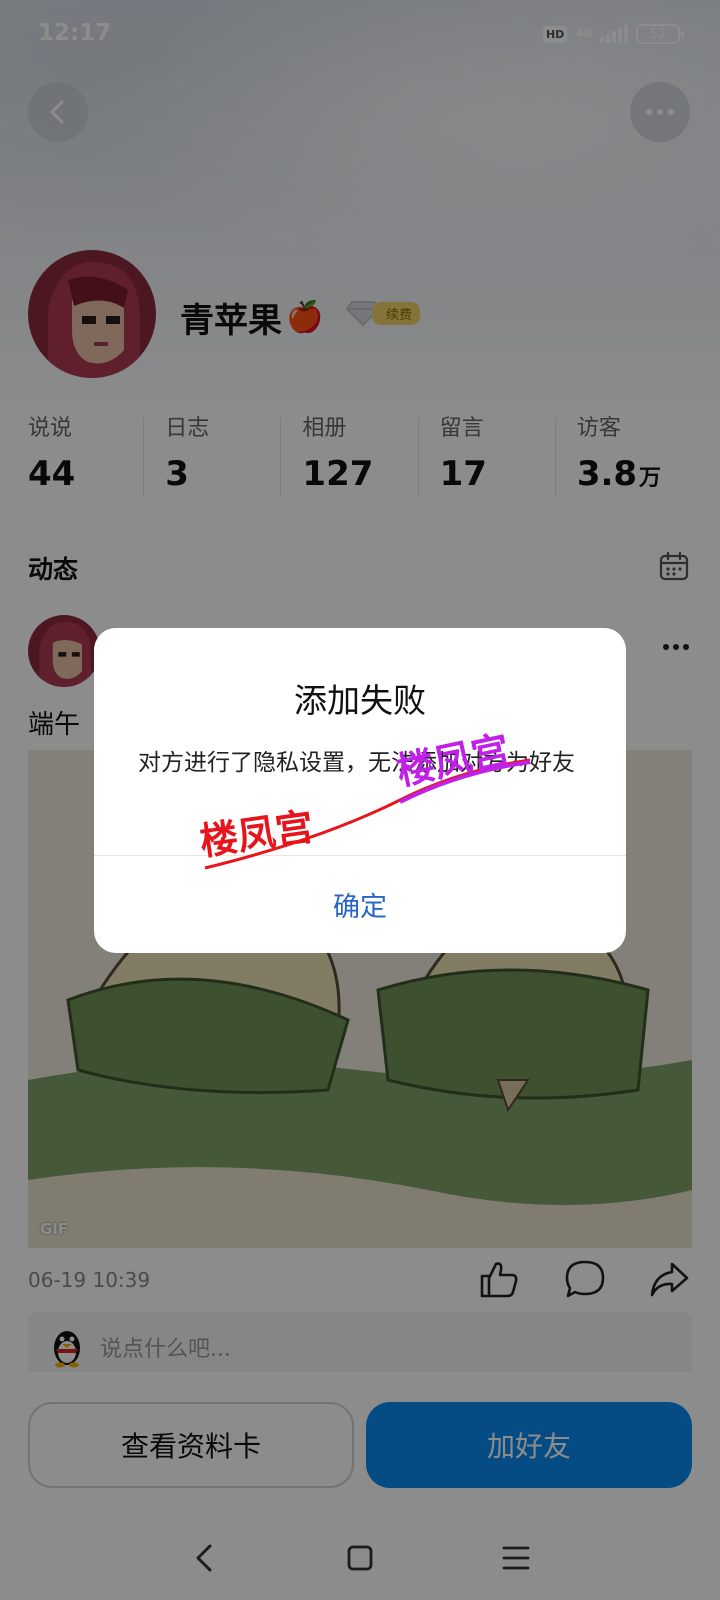 This screenshot has width=720, height=1600. Describe the element at coordinates (360, 700) in the screenshot. I see `dialog-title: 添加失败` at that location.